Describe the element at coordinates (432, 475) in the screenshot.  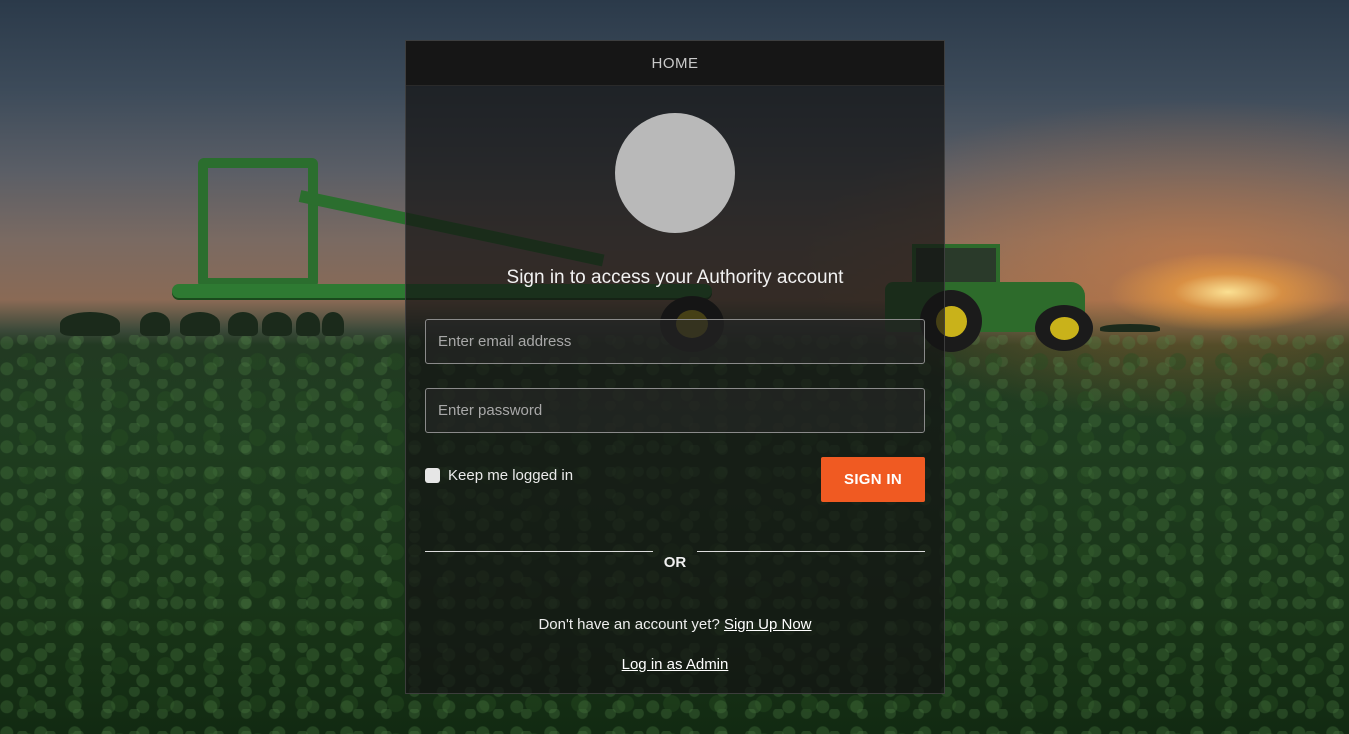
I see `remember-checkbox` at that location.